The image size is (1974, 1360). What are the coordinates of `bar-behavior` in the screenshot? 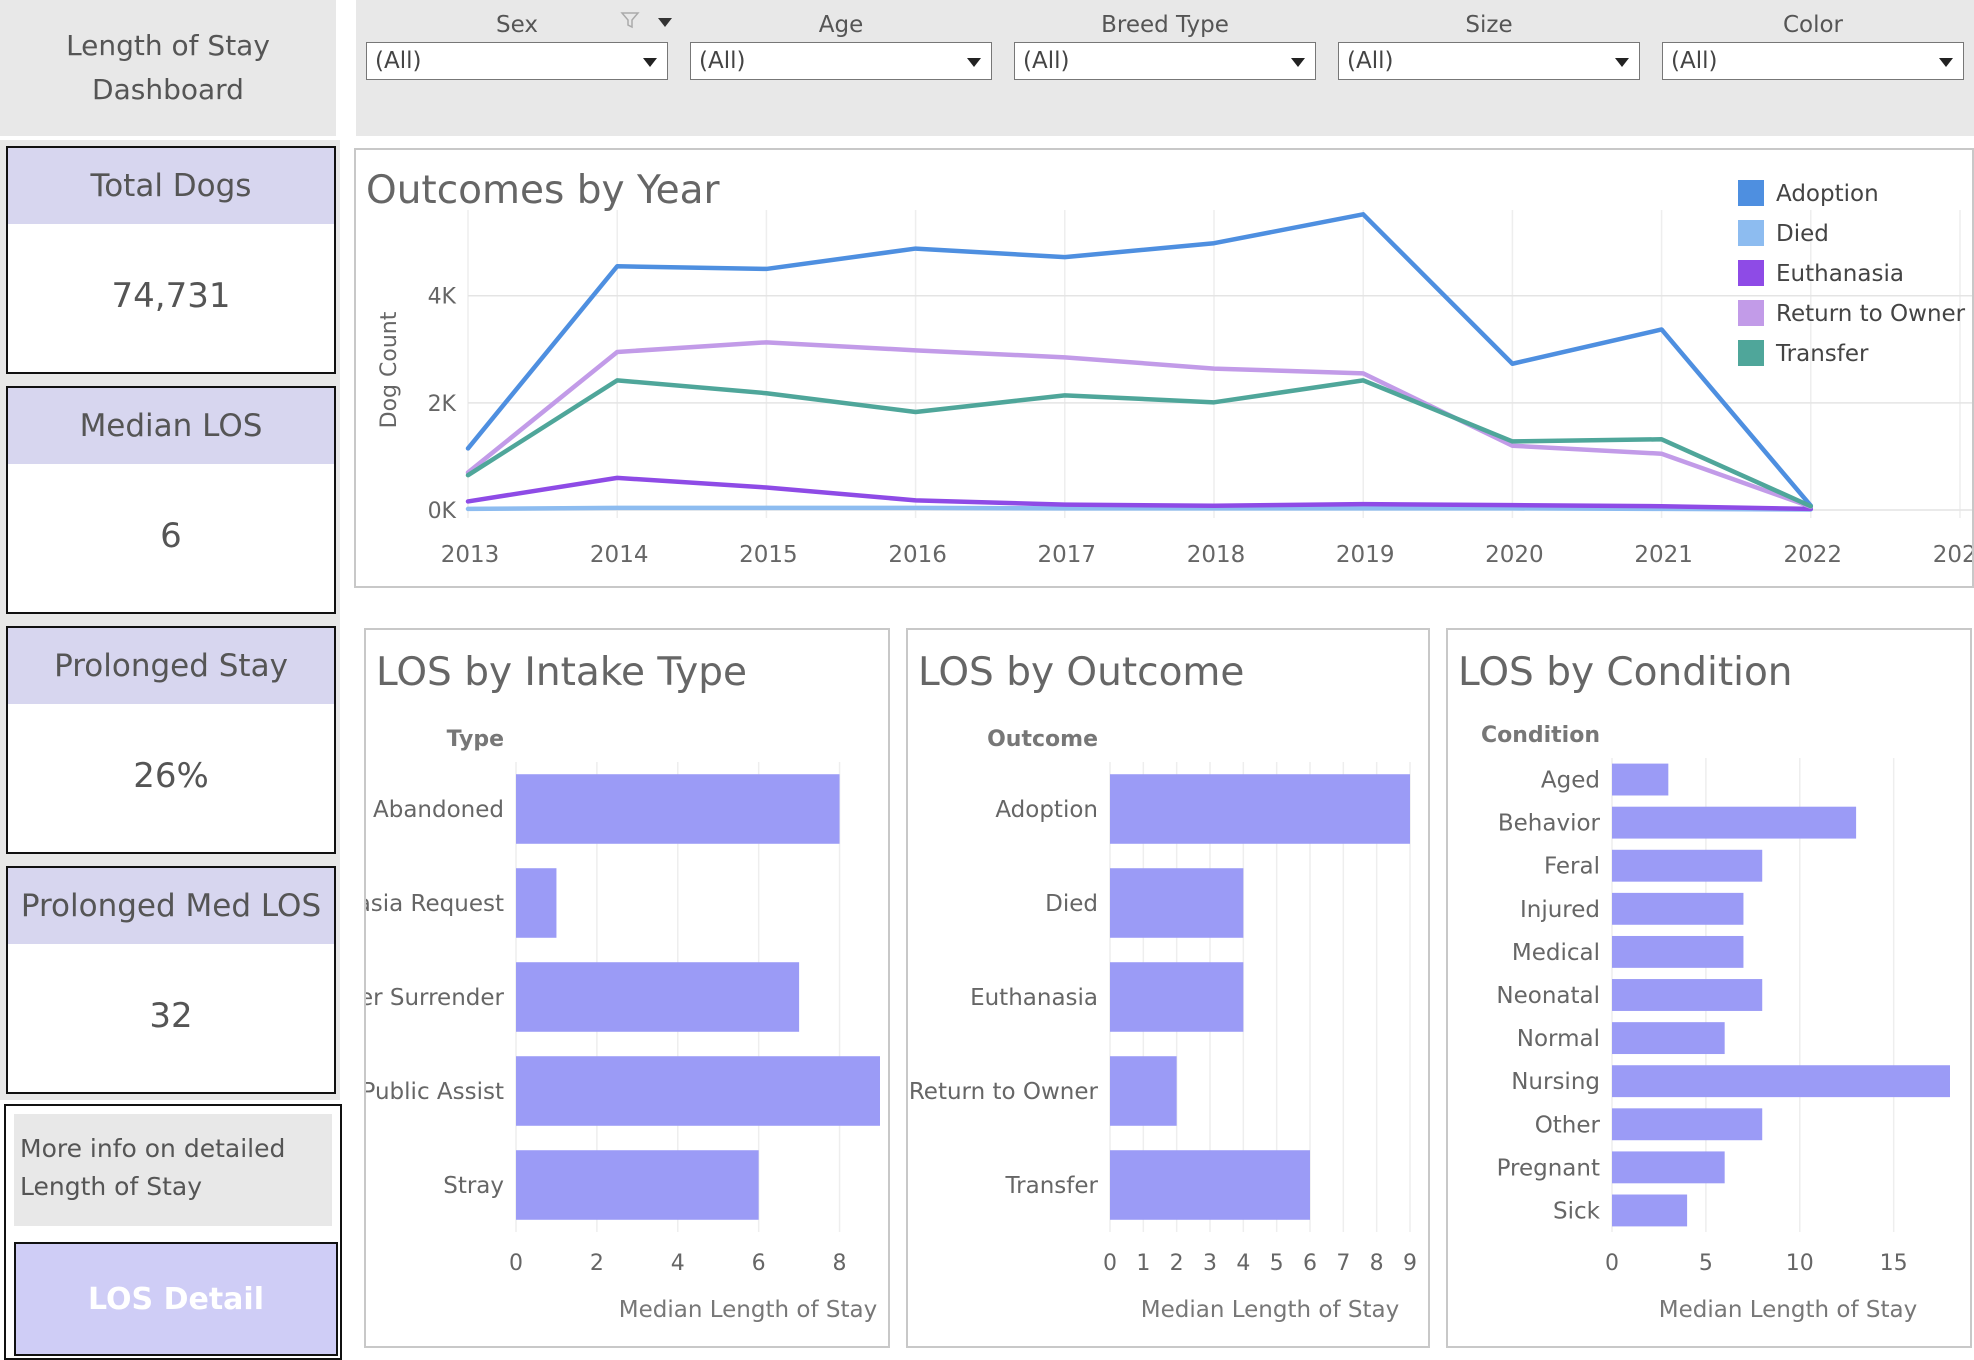 It's located at (1734, 822).